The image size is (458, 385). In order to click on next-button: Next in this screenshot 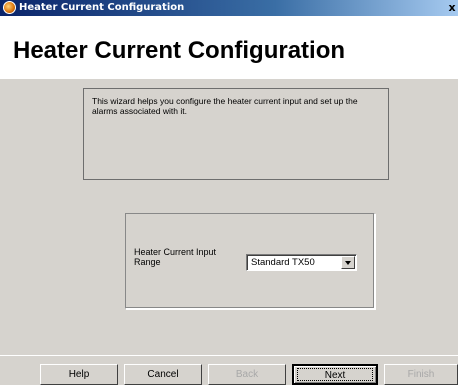, I will do `click(335, 374)`.